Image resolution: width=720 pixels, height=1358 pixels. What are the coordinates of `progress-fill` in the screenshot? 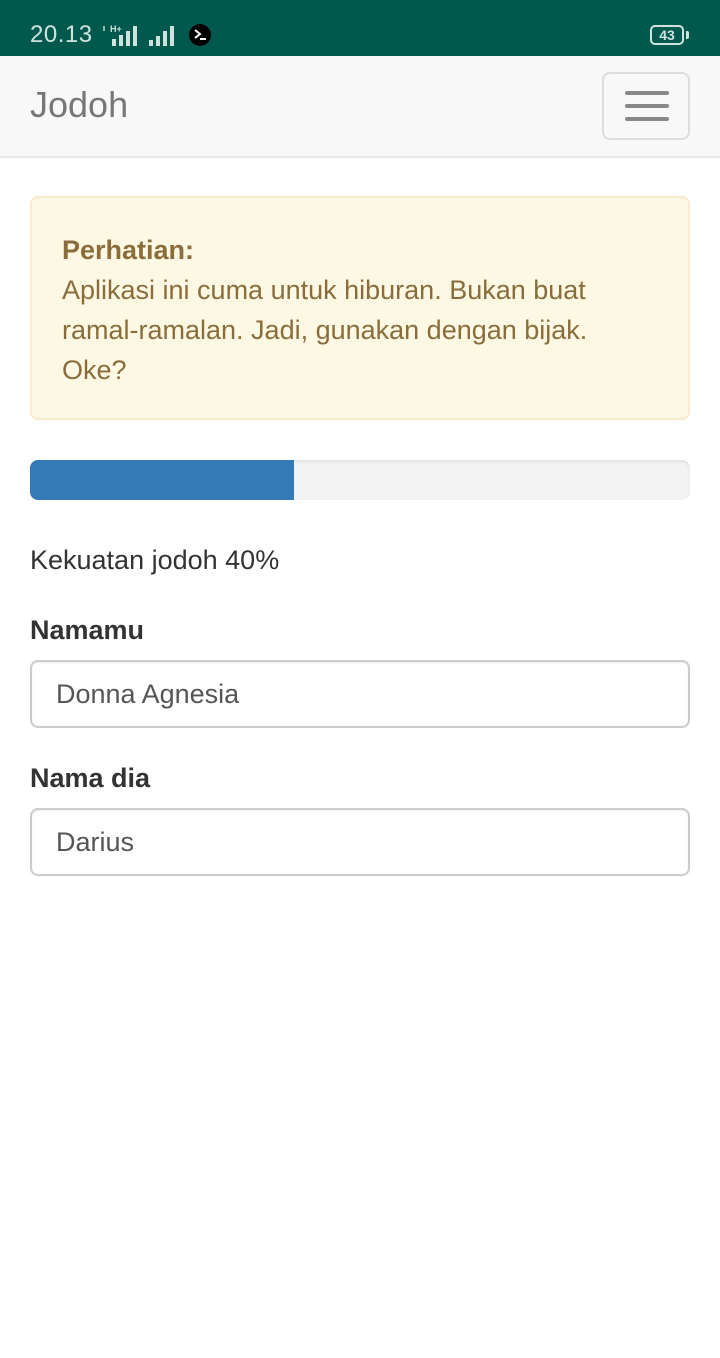 It's located at (162, 480).